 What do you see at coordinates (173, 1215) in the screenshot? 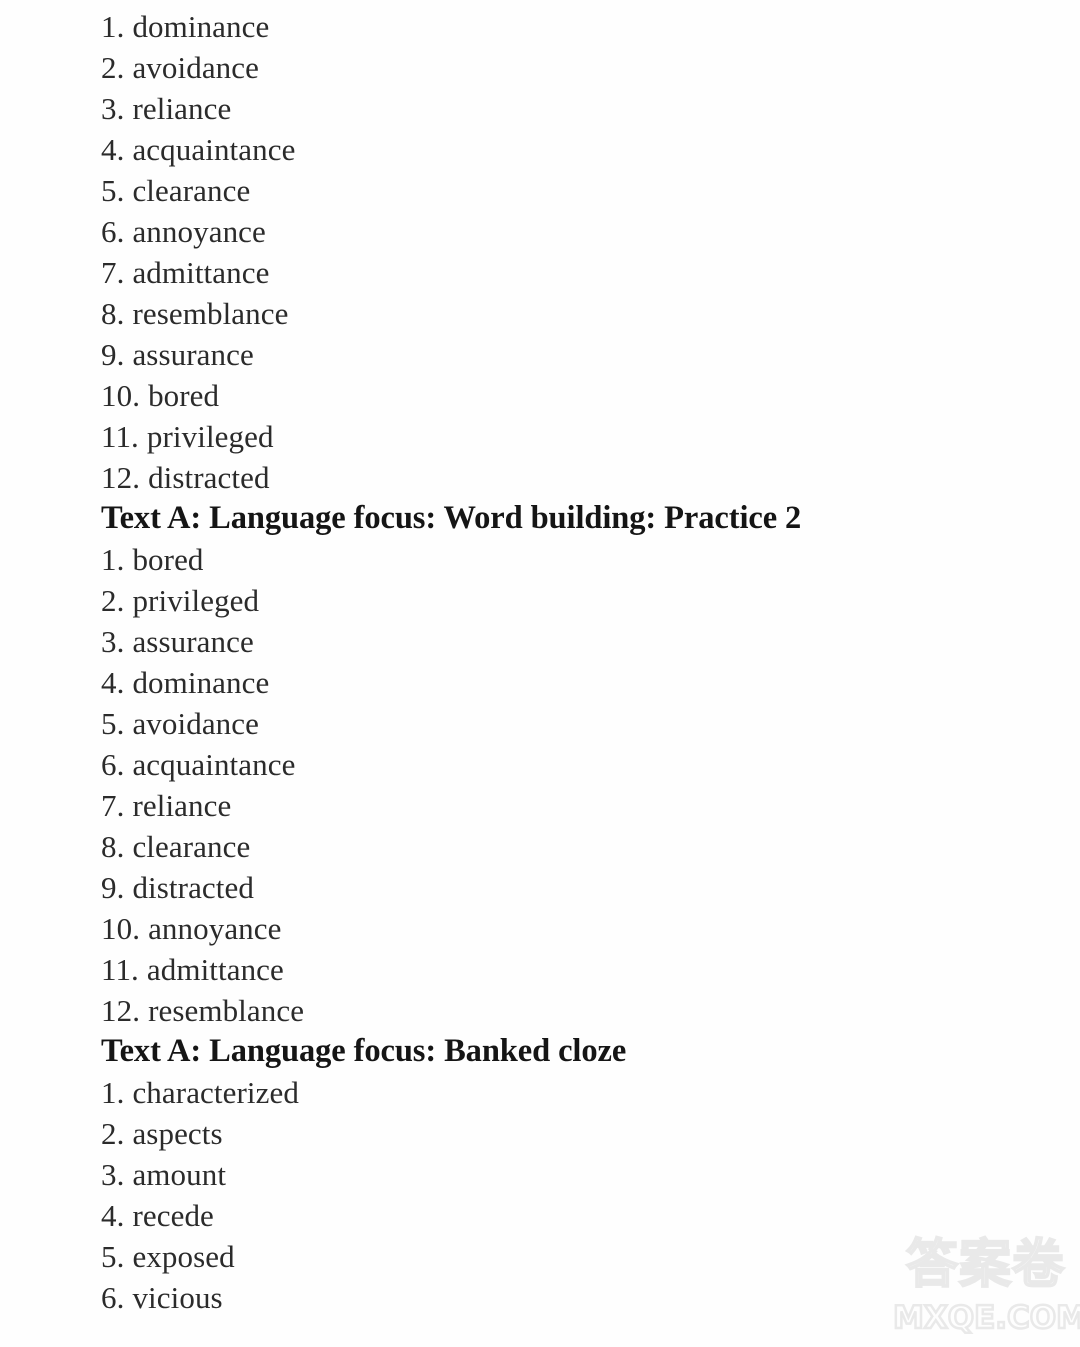
I see `list-item-text: recede` at bounding box center [173, 1215].